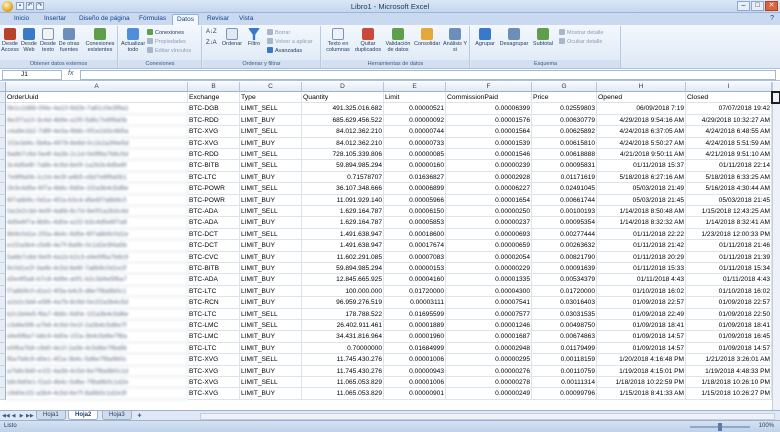 The width and height of the screenshot is (780, 432). I want to click on table-cell: 3c4d5e6f-7a8b-4c9d-8e0f-1a2b3c4d5e6f, so click(97, 166).